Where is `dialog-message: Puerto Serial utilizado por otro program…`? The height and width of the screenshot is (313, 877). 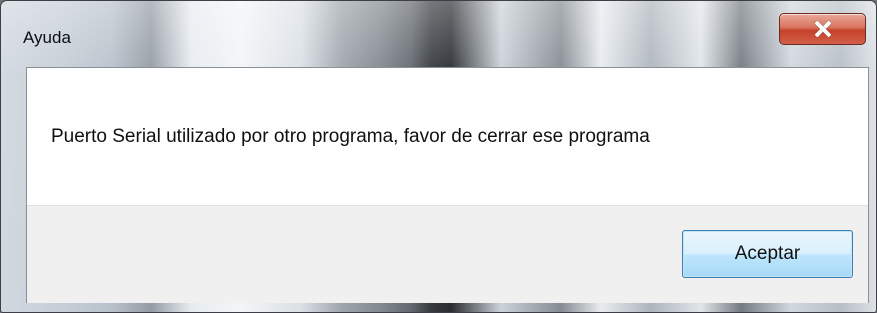
dialog-message: Puerto Serial utilizado por otro program… is located at coordinates (350, 136).